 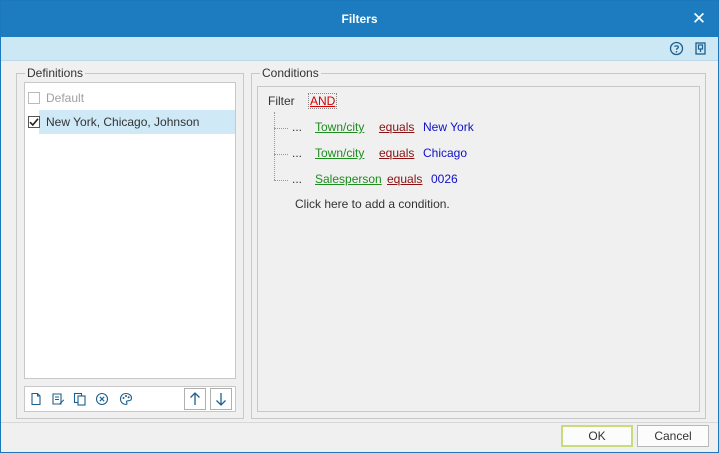 I want to click on dialog-title: Filters, so click(x=359, y=19).